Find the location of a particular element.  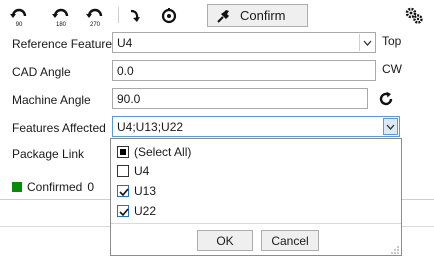

settings-button is located at coordinates (414, 16).